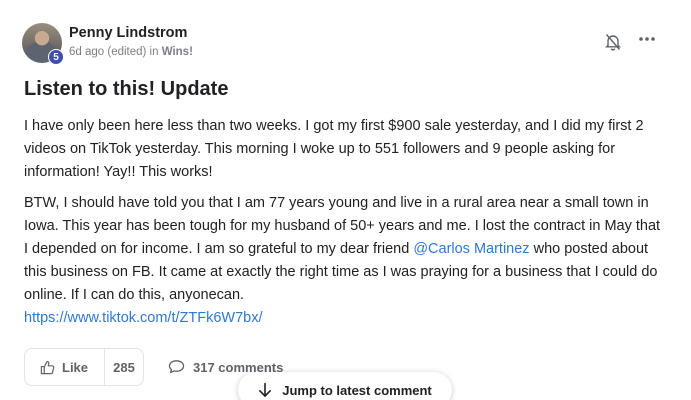  Describe the element at coordinates (56, 57) in the screenshot. I see `level-badge: 5` at that location.